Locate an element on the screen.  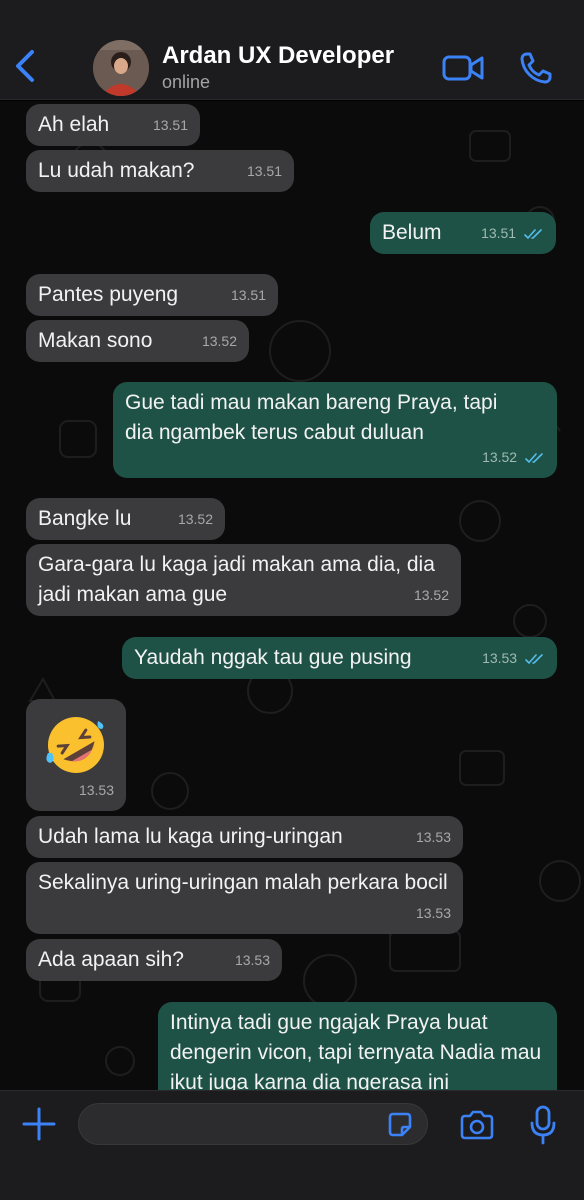
message-bubble-incoming: Ada apaan sih? 13.53 is located at coordinates (154, 960).